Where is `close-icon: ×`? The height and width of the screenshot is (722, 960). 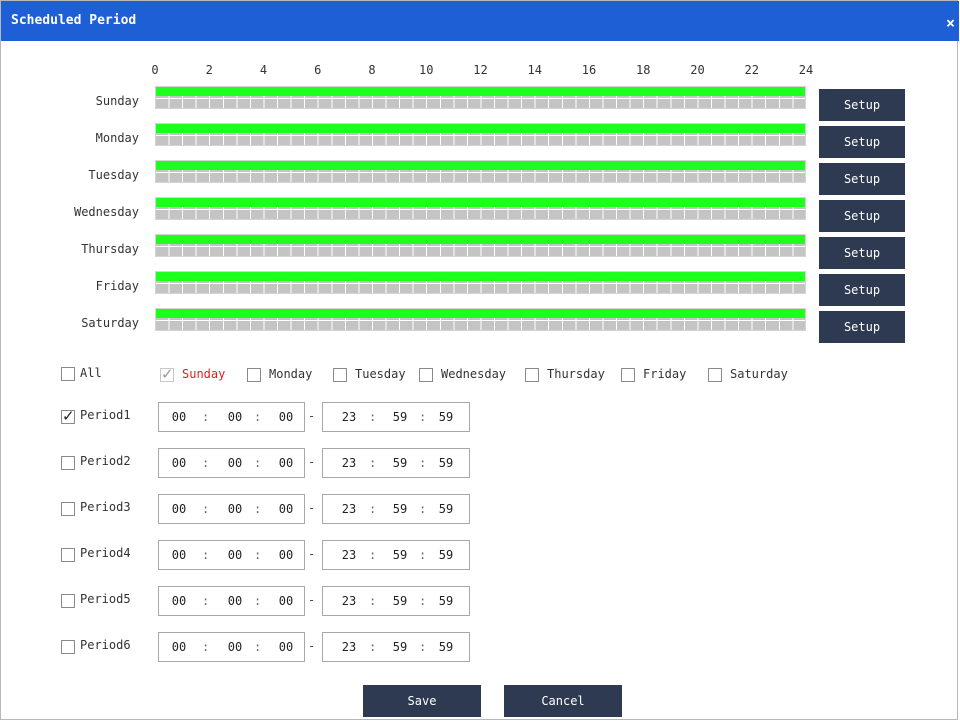
close-icon: × is located at coordinates (950, 23).